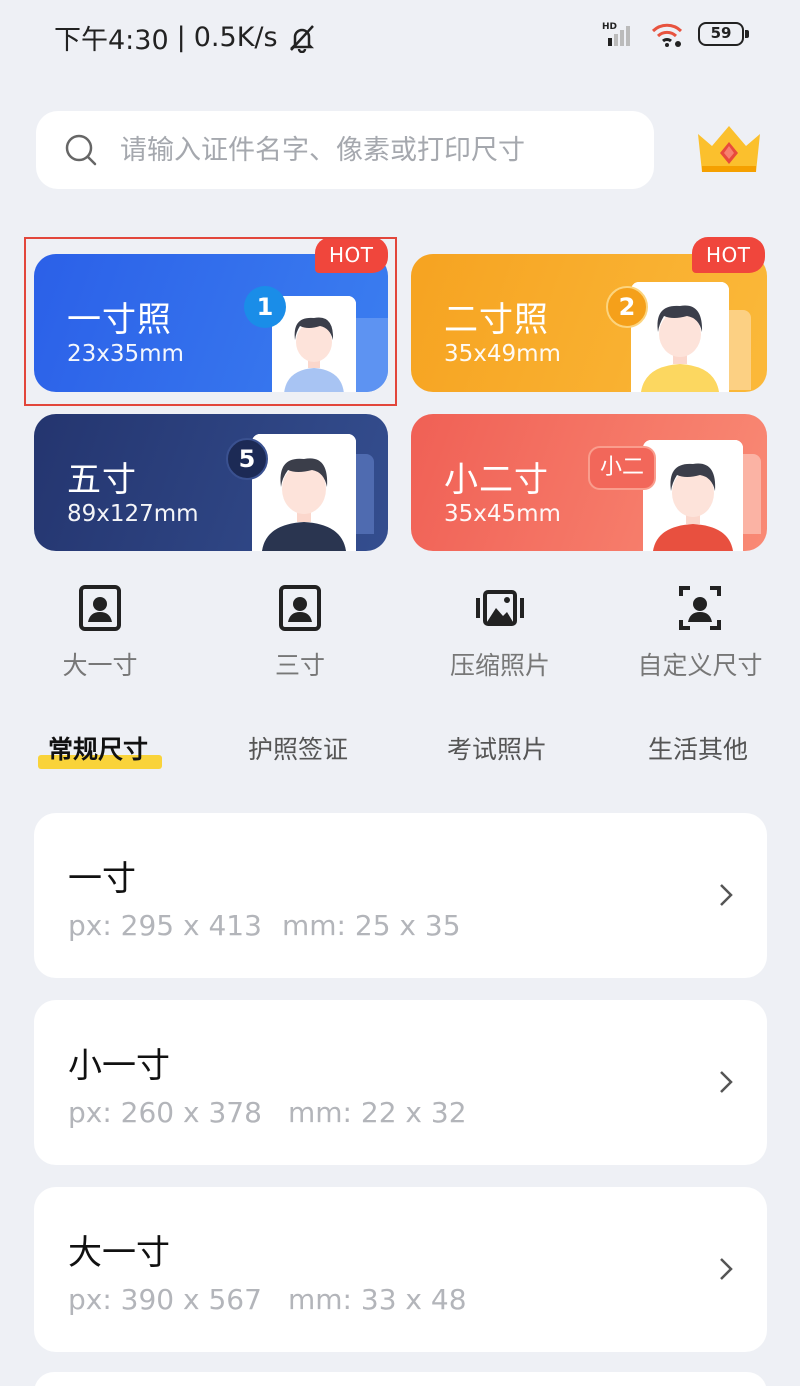 The image size is (800, 1386). What do you see at coordinates (700, 665) in the screenshot?
I see `quick-action-label: 自定义尺寸` at bounding box center [700, 665].